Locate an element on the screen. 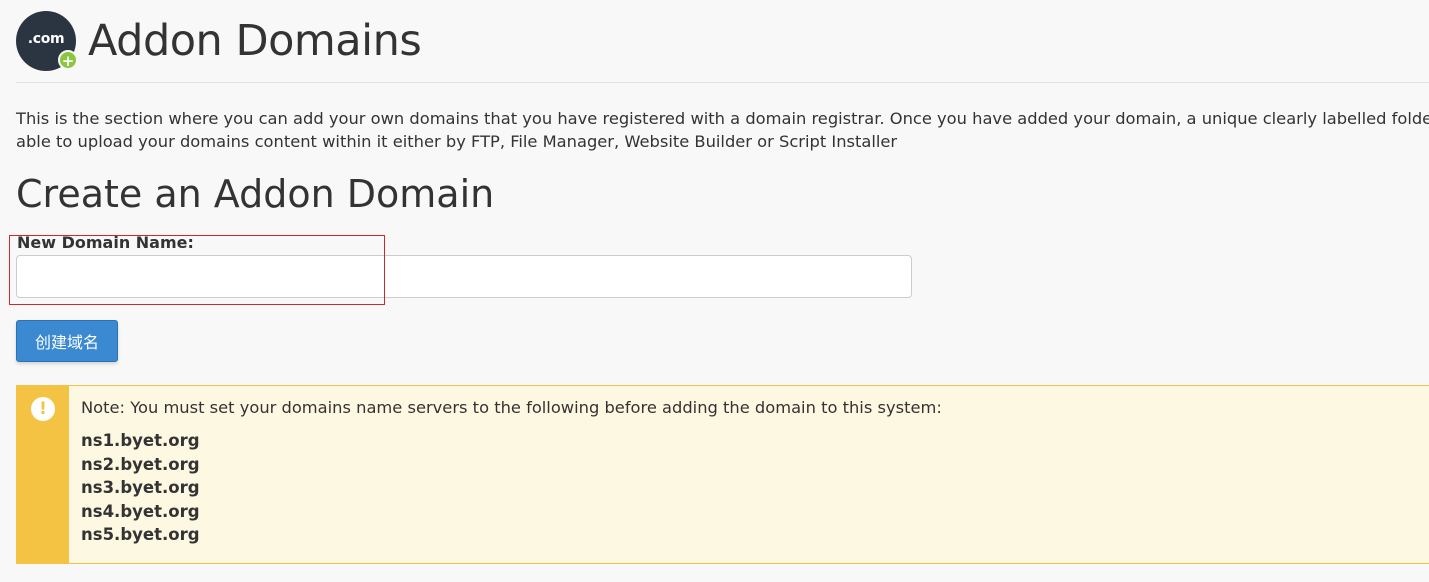 This screenshot has height=582, width=1429. plus-badge-icon: + is located at coordinates (68, 60).